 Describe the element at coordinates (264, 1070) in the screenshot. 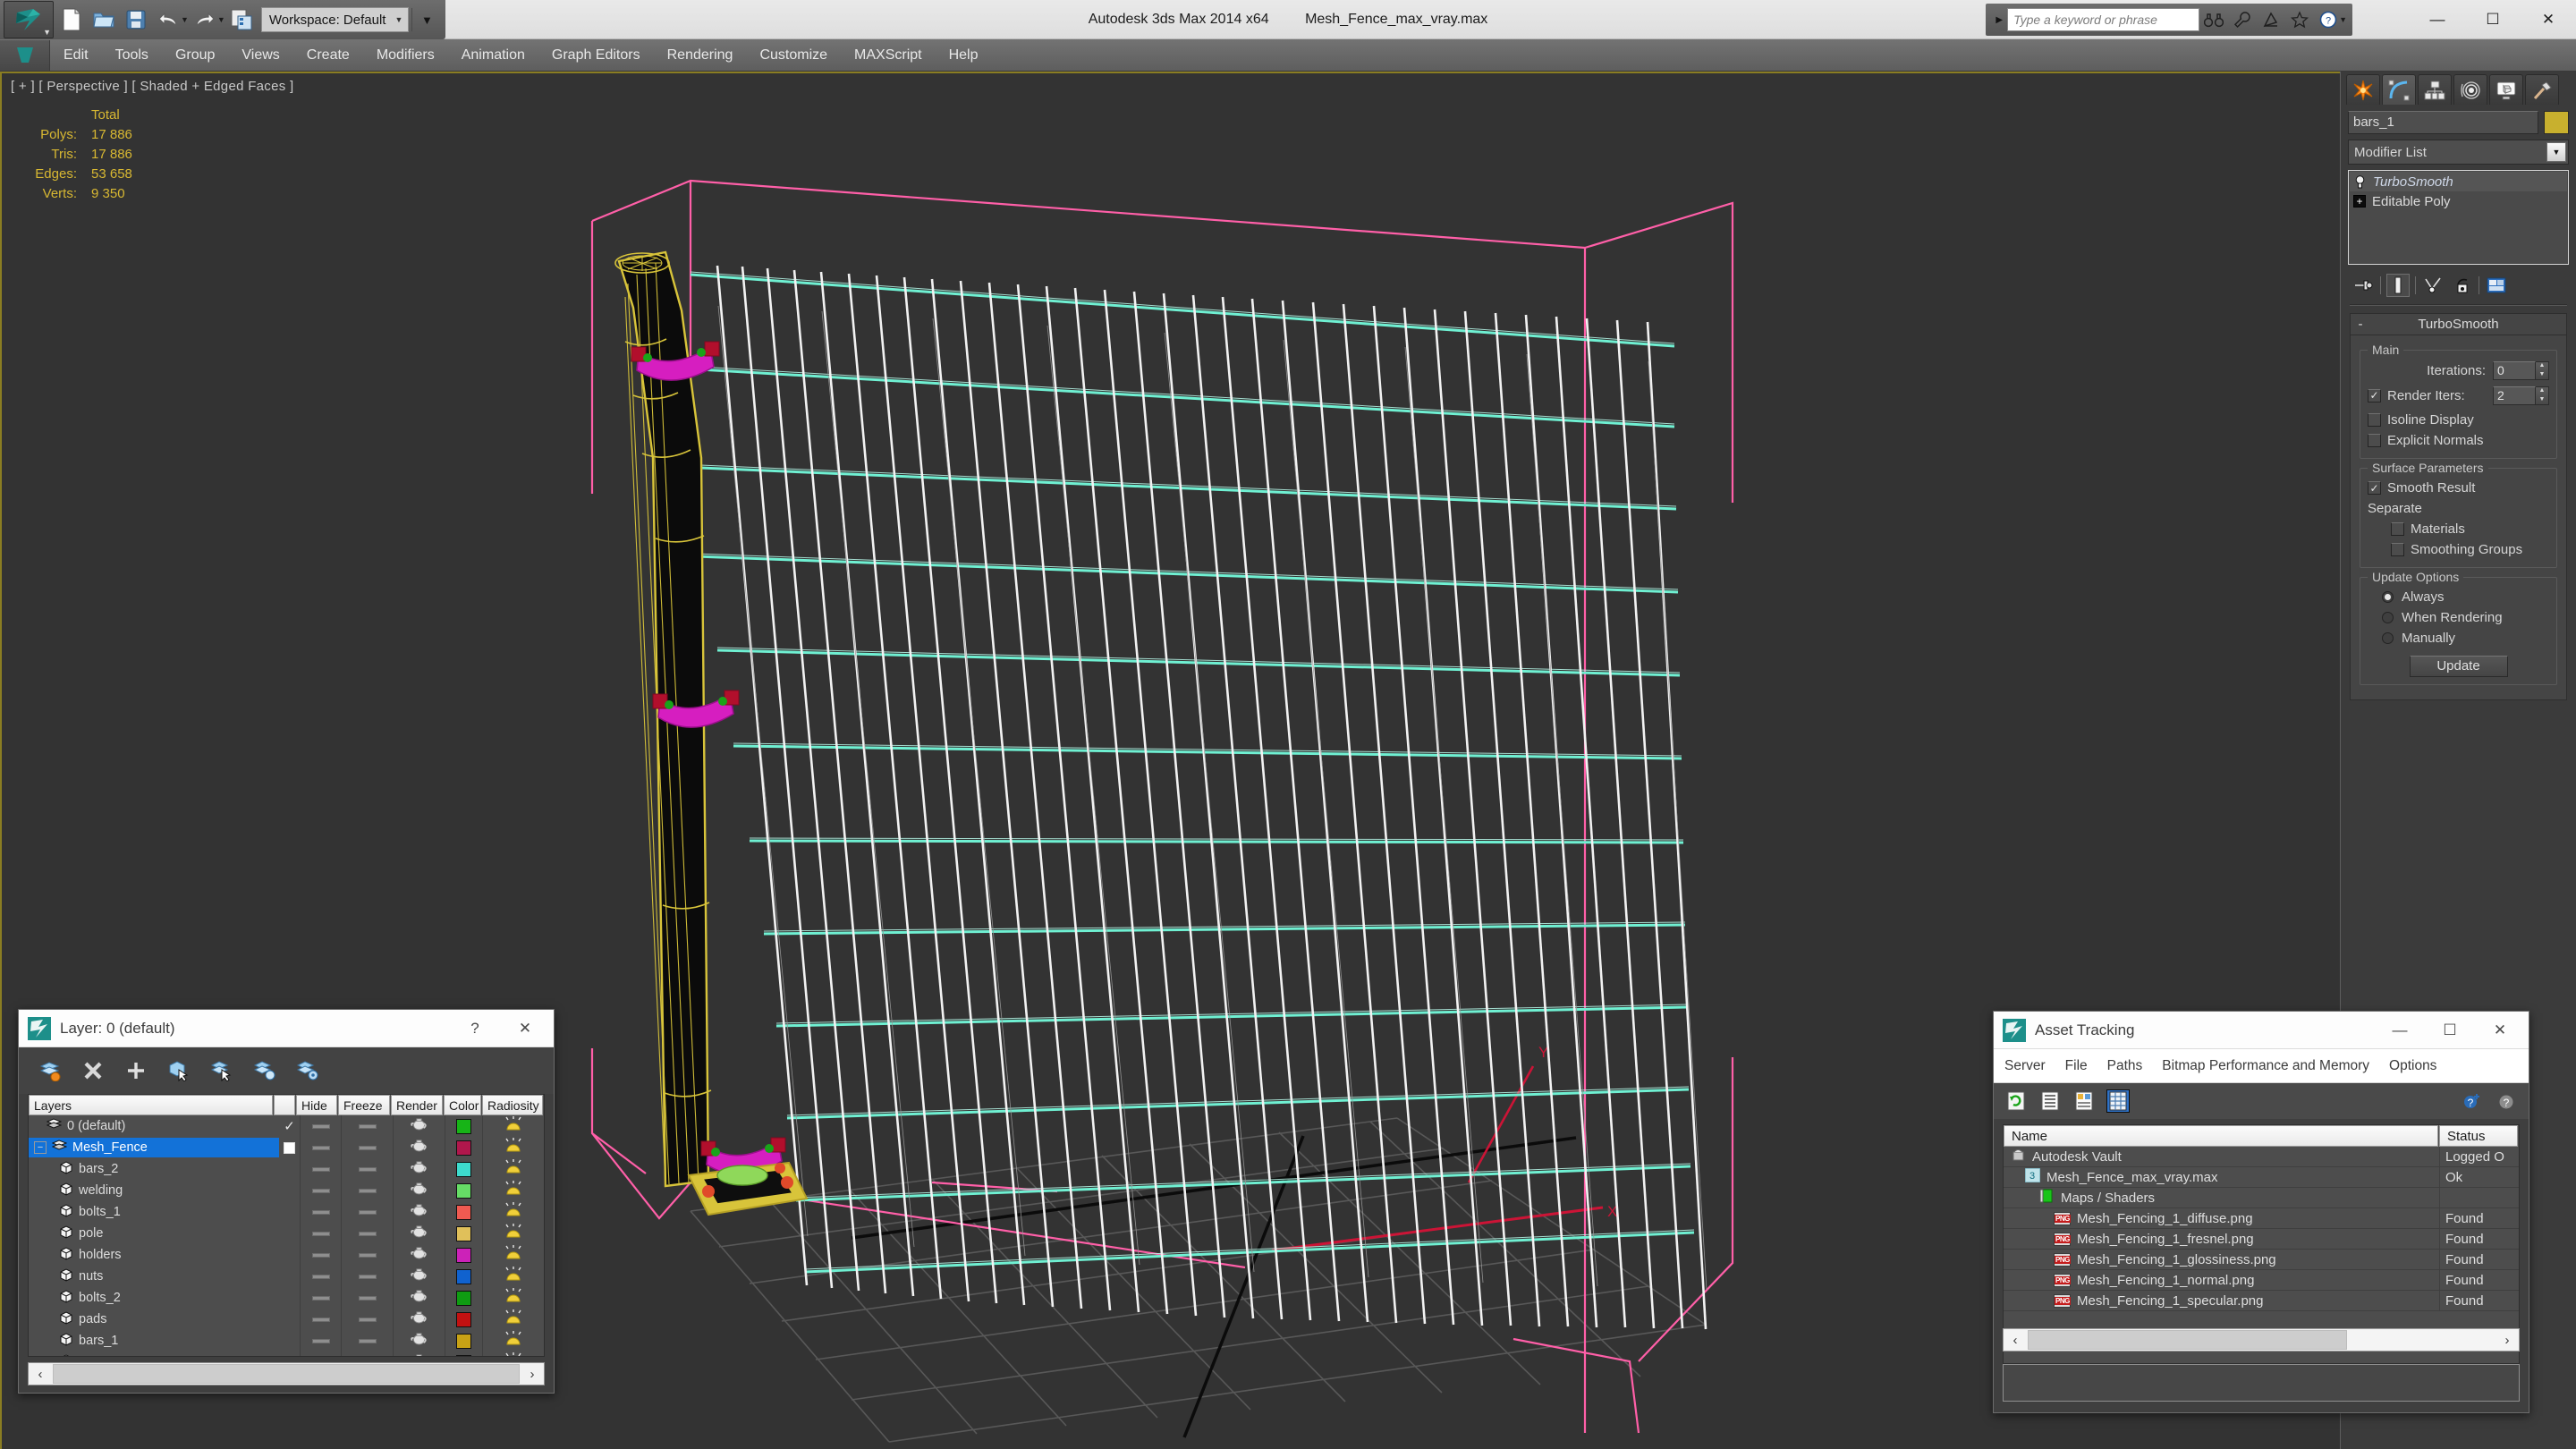

I see `highlight-selected-objects-icon` at that location.